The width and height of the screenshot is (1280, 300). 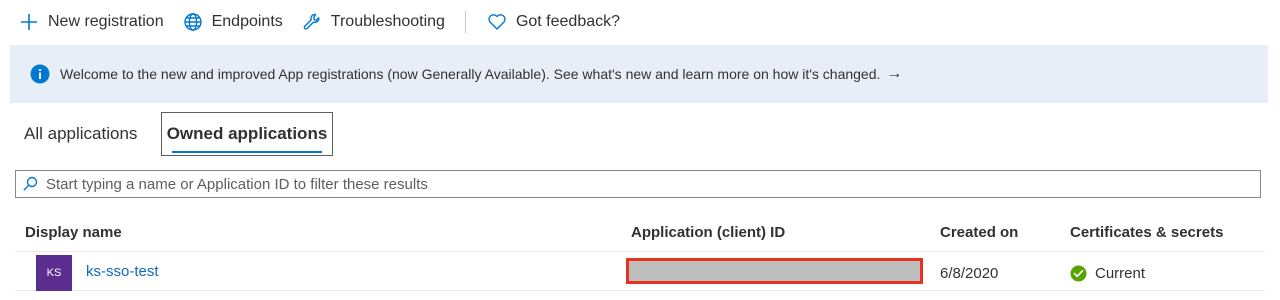 I want to click on column-display-name: Display name, so click(x=73, y=232).